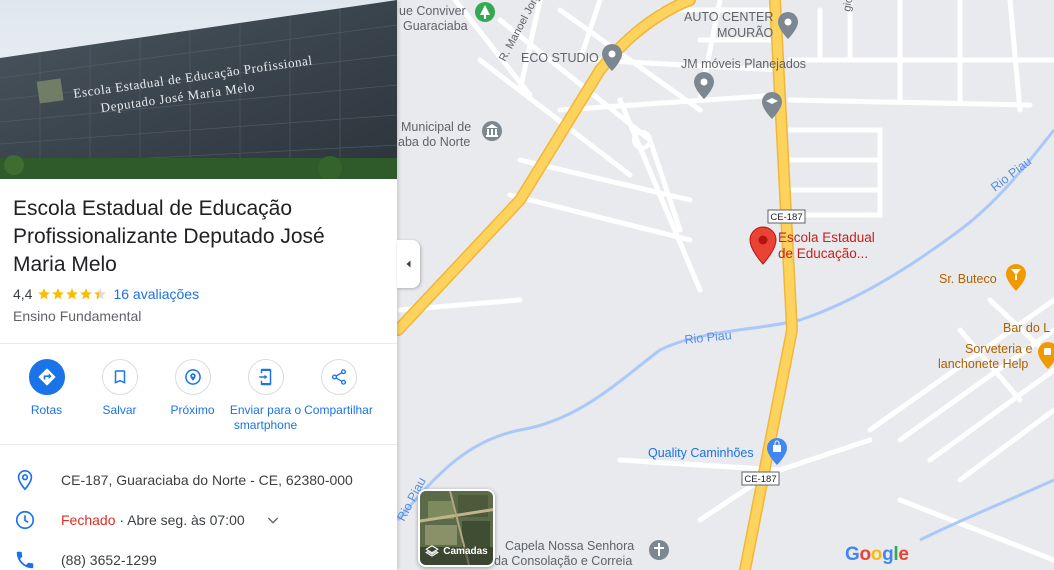 The image size is (1054, 570). I want to click on phone-send-icon, so click(265, 377).